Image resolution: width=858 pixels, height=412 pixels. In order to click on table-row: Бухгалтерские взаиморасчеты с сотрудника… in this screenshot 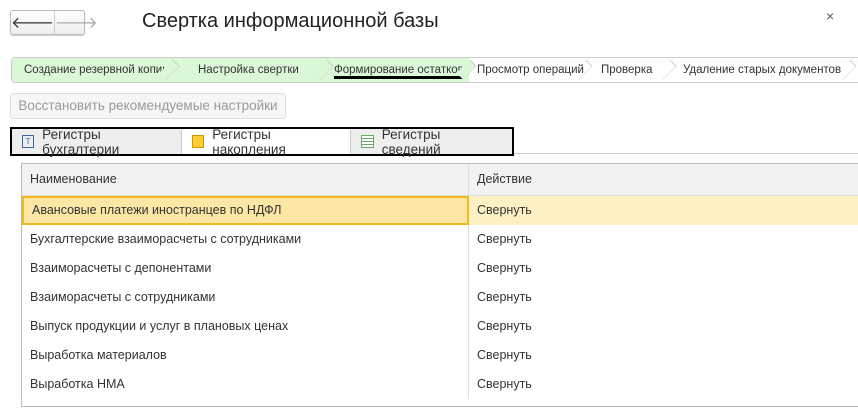, I will do `click(440, 239)`.